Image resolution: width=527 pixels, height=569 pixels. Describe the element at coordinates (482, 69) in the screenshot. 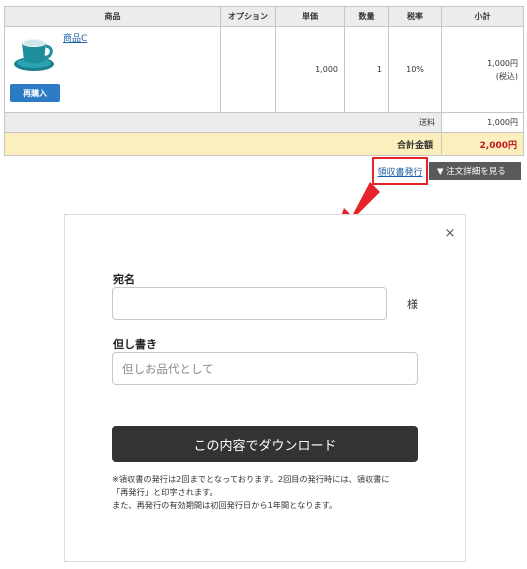

I see `subtotal-cell: 1,000円 (税込)` at that location.